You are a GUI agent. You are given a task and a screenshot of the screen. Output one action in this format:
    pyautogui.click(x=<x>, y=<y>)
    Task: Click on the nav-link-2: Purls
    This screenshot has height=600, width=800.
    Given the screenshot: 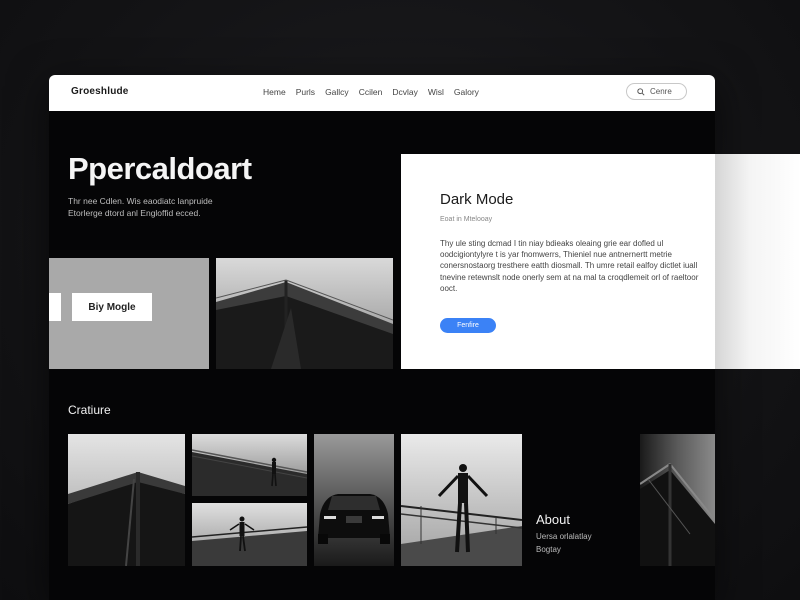 What is the action you would take?
    pyautogui.click(x=305, y=92)
    